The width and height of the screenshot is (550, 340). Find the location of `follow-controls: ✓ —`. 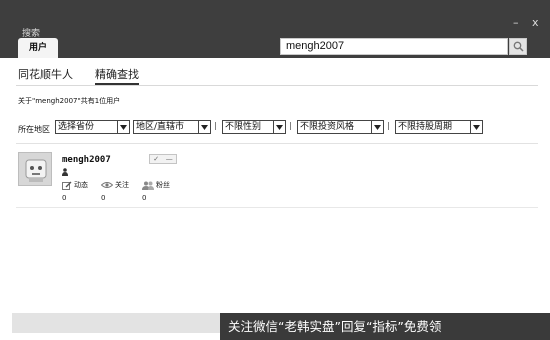

follow-controls: ✓ — is located at coordinates (163, 159).